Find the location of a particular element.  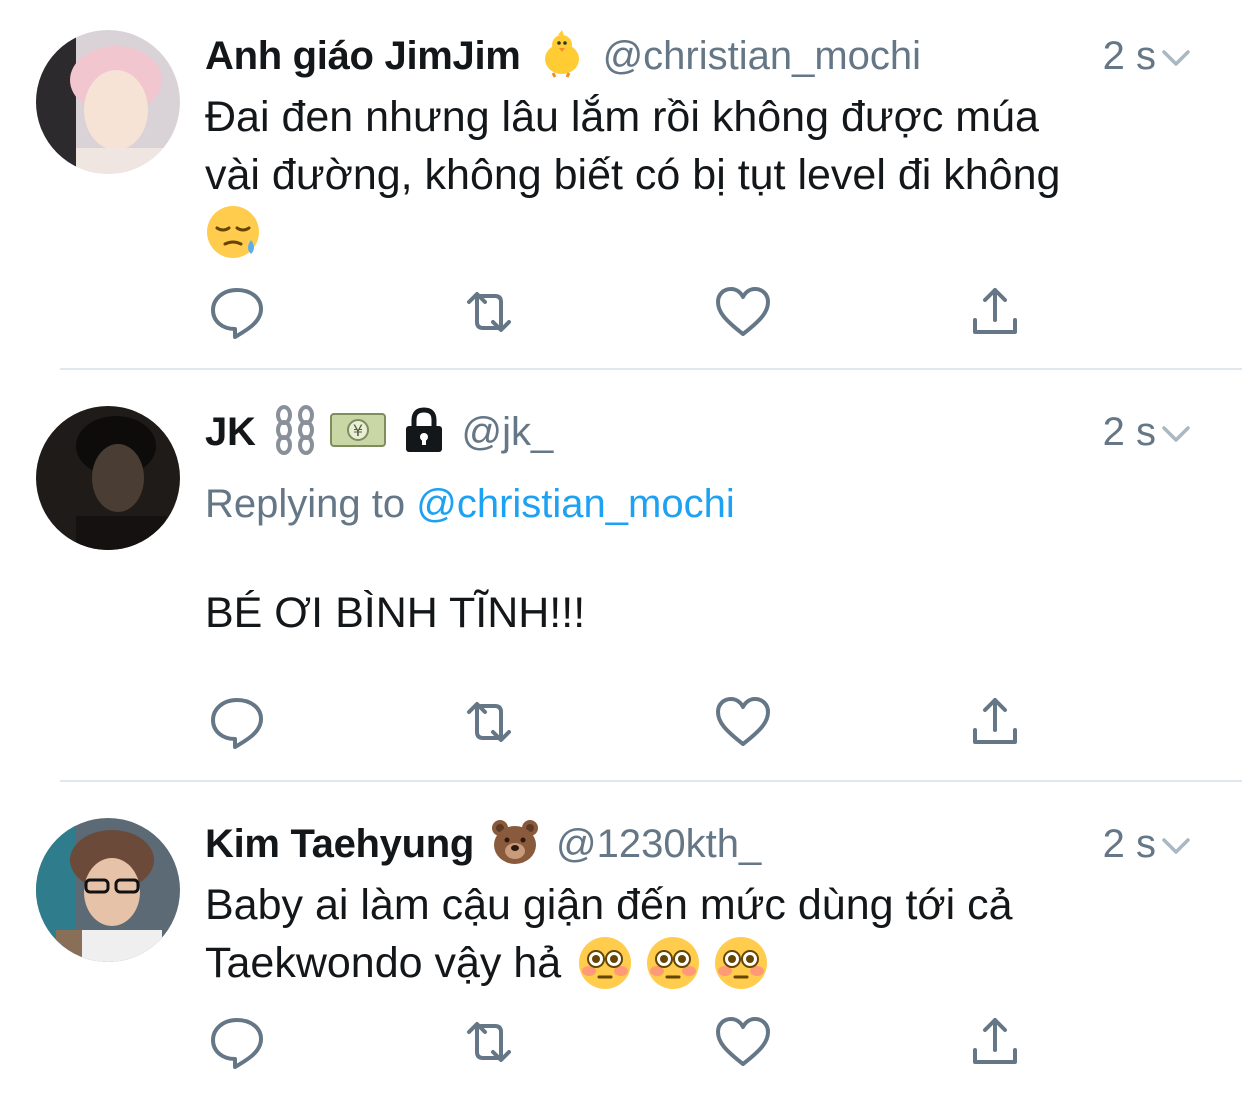

display-name: Kim Taehyung is located at coordinates (339, 844).